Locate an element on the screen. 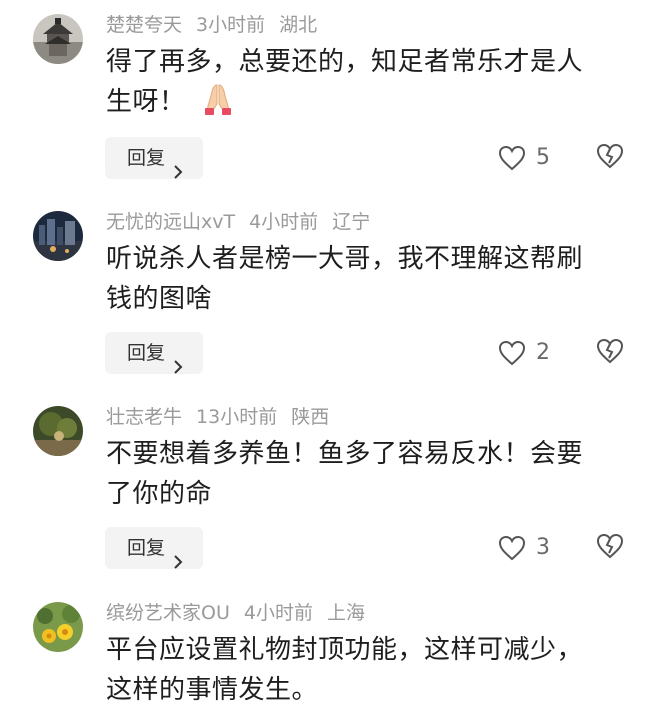 The width and height of the screenshot is (660, 720). folded-hands-icon is located at coordinates (218, 105).